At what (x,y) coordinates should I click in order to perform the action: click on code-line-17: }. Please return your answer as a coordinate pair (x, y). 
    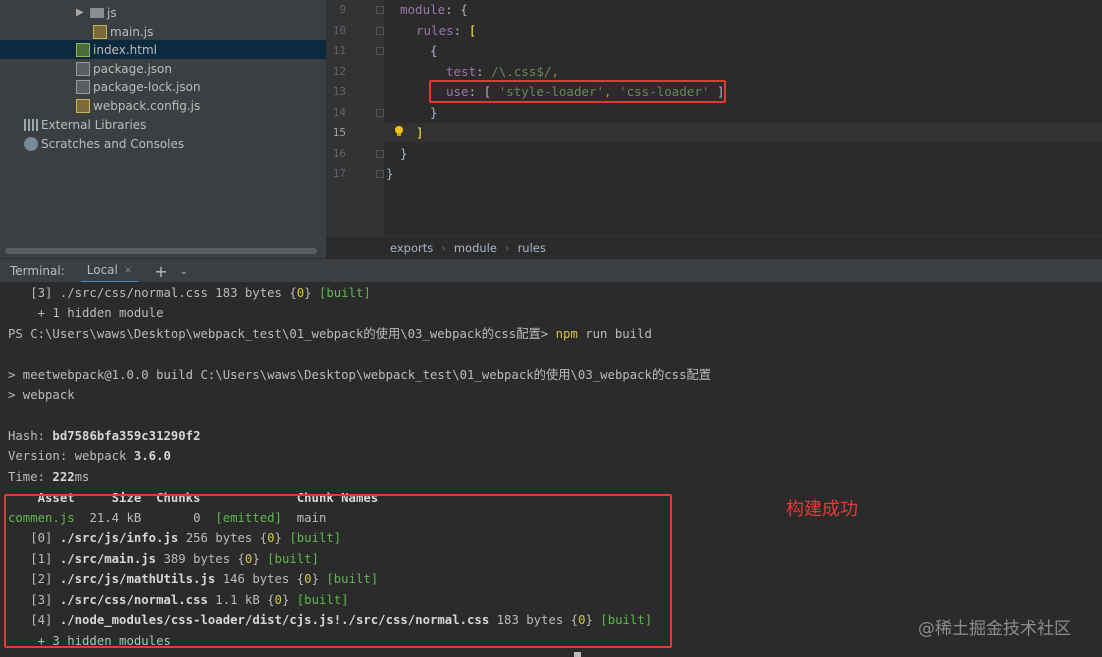
    Looking at the image, I should click on (390, 173).